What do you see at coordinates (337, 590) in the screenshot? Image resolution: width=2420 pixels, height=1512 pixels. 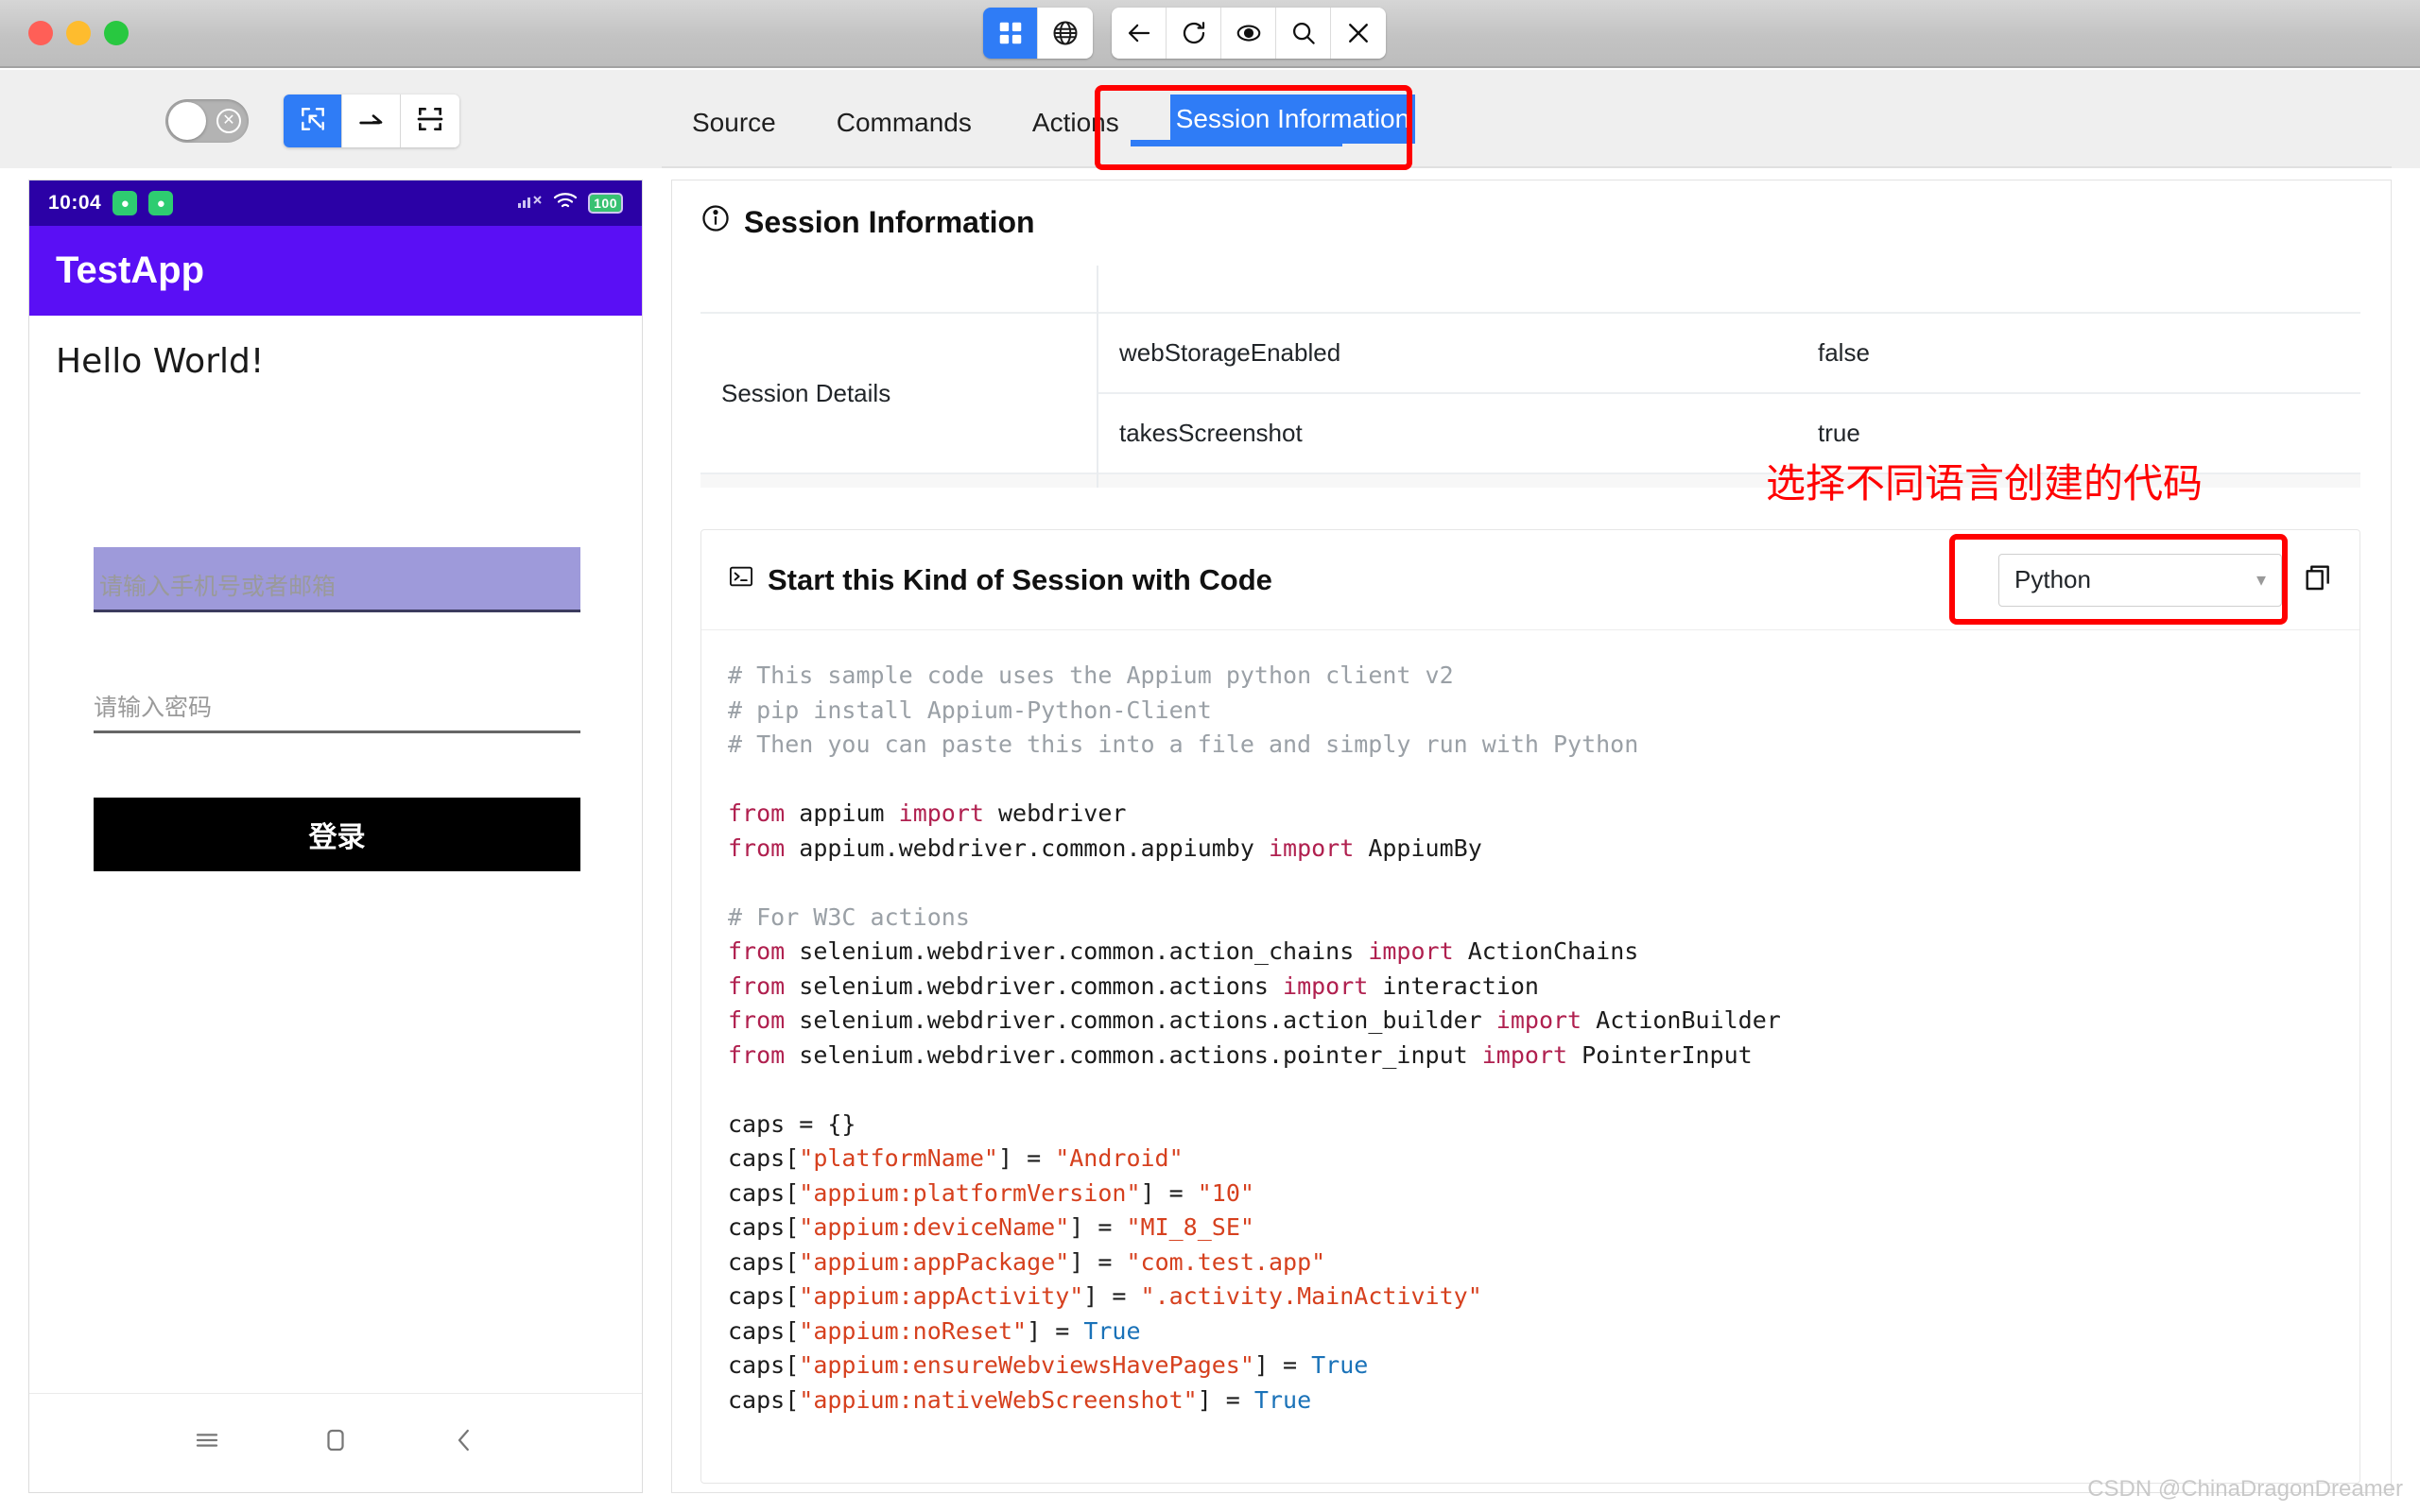 I see `username-placeholder: 请输入手机号或者邮箱` at bounding box center [337, 590].